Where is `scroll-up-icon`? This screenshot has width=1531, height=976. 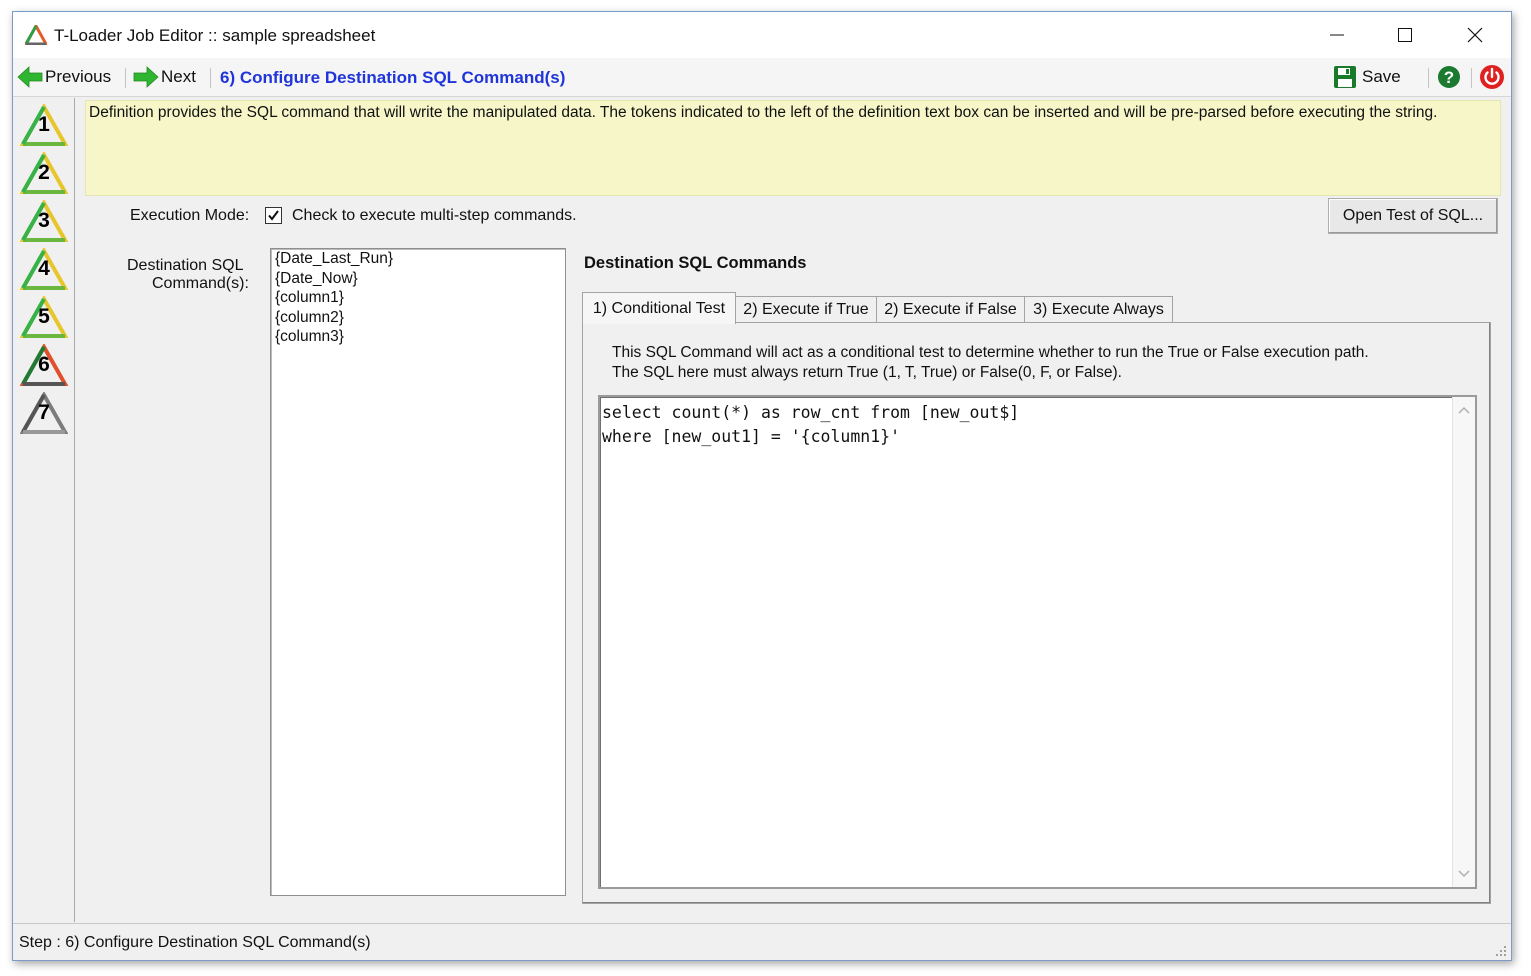
scroll-up-icon is located at coordinates (1464, 410).